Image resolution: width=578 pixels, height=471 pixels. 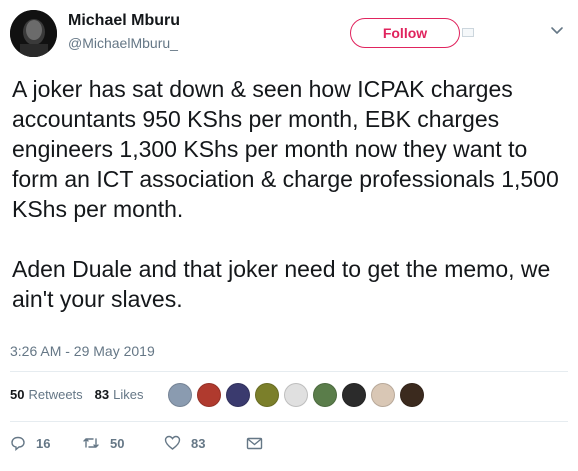 I want to click on author-avatar, so click(x=33, y=33).